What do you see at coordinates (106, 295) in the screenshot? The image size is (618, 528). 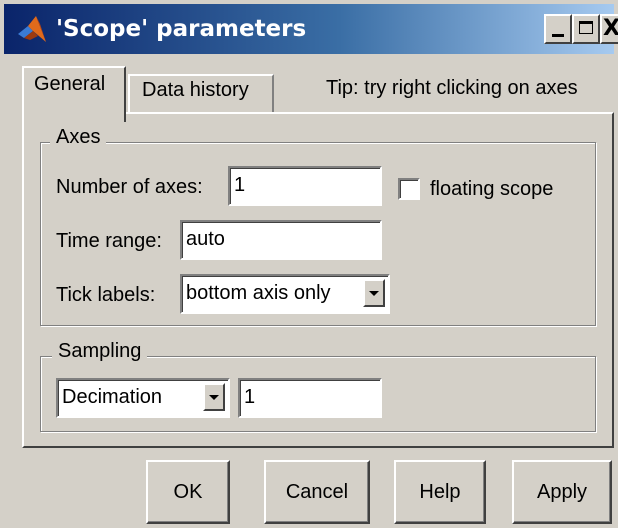 I see `tick-labels-label: Tick labels:` at bounding box center [106, 295].